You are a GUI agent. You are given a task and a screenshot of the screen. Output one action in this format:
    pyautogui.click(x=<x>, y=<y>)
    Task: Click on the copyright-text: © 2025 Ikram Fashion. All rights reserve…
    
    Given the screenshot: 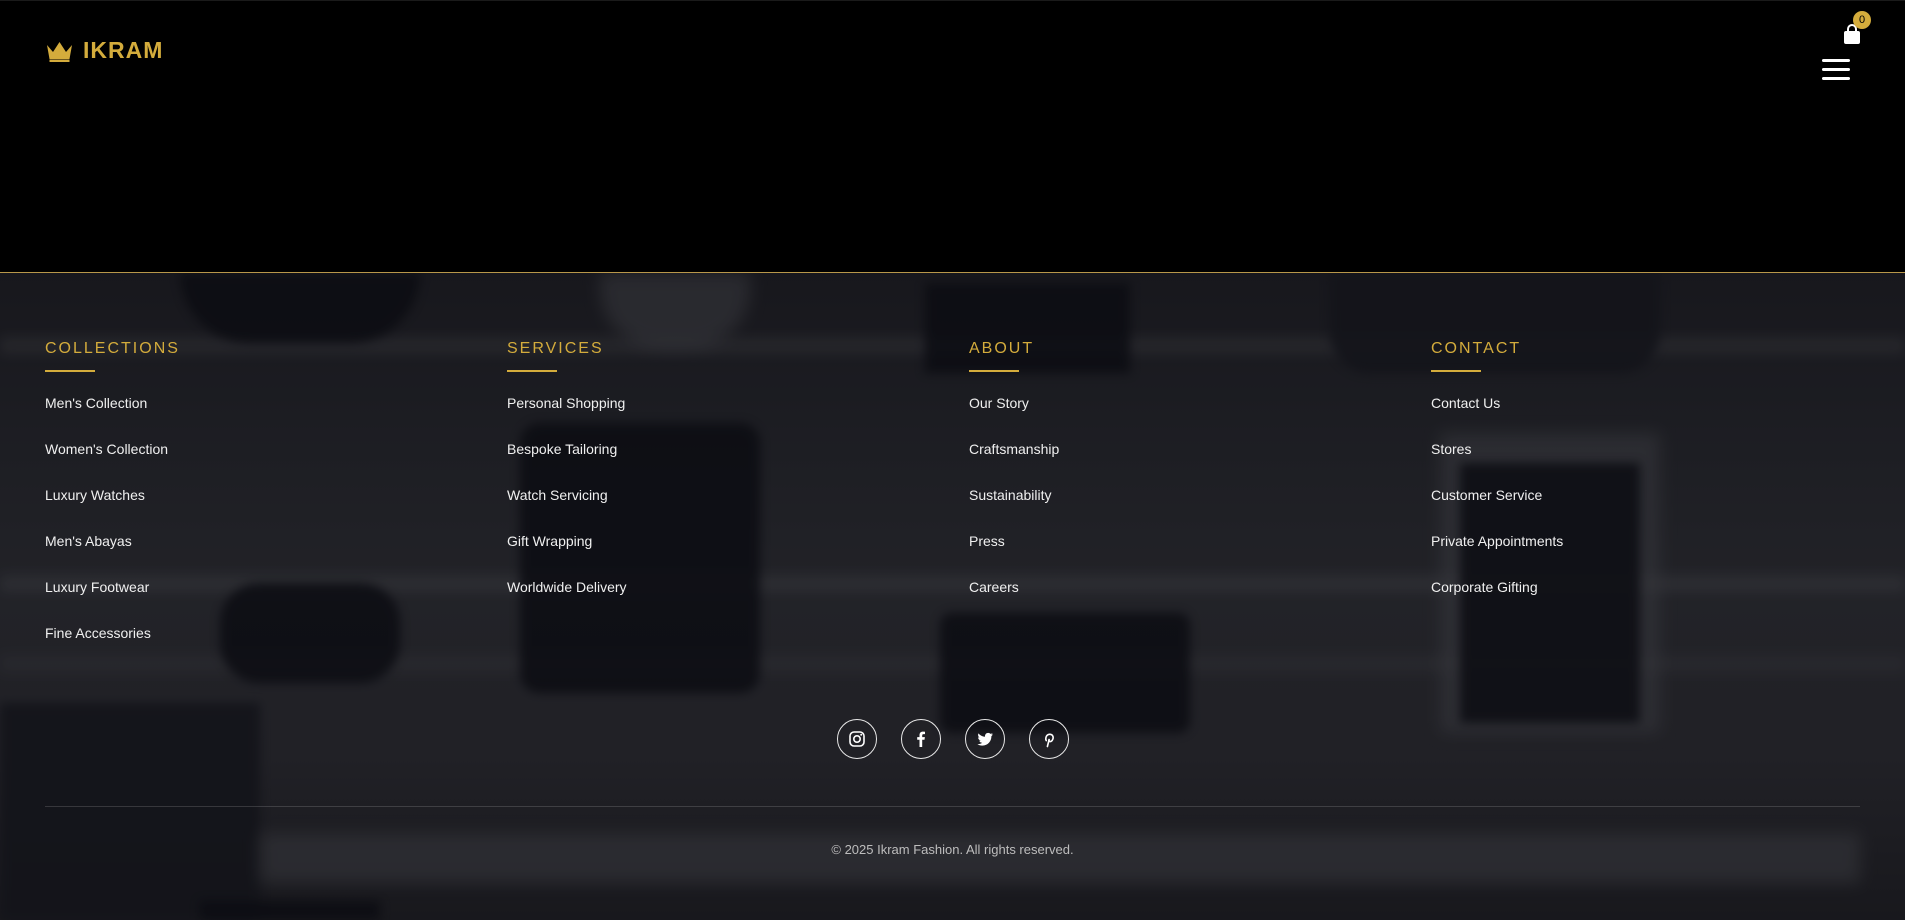 What is the action you would take?
    pyautogui.click(x=952, y=849)
    